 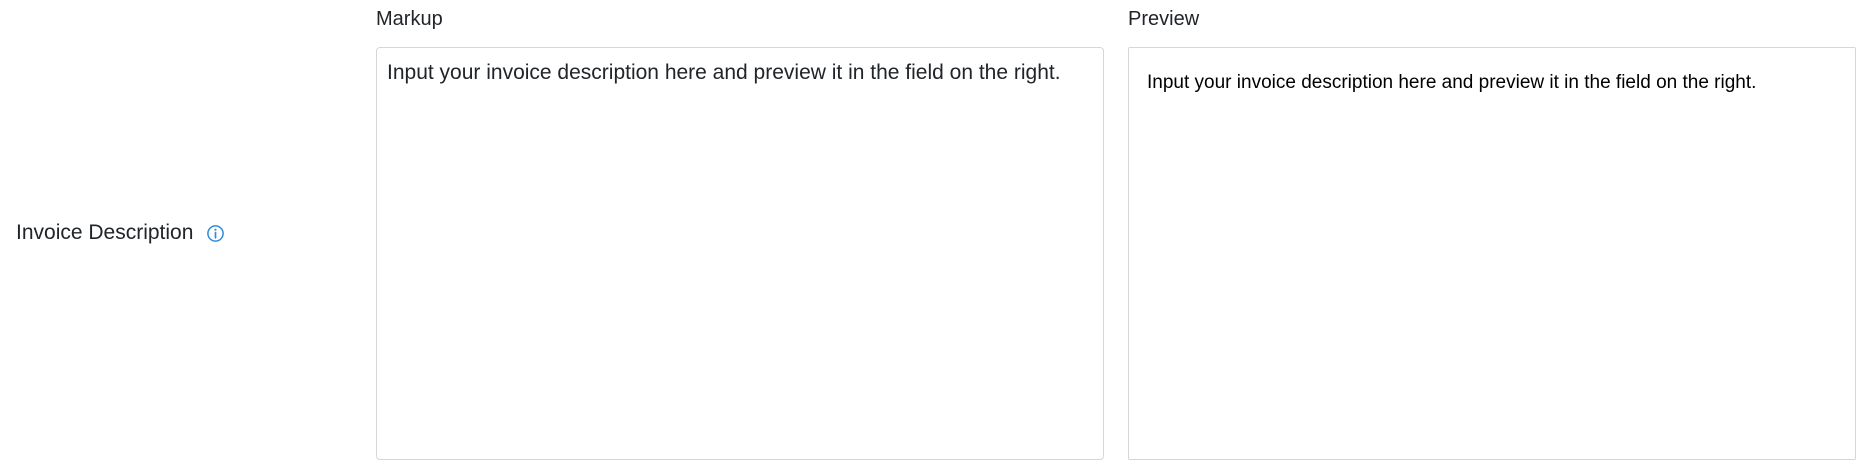 I want to click on invoice-description-label: Invoice Description, so click(x=120, y=233).